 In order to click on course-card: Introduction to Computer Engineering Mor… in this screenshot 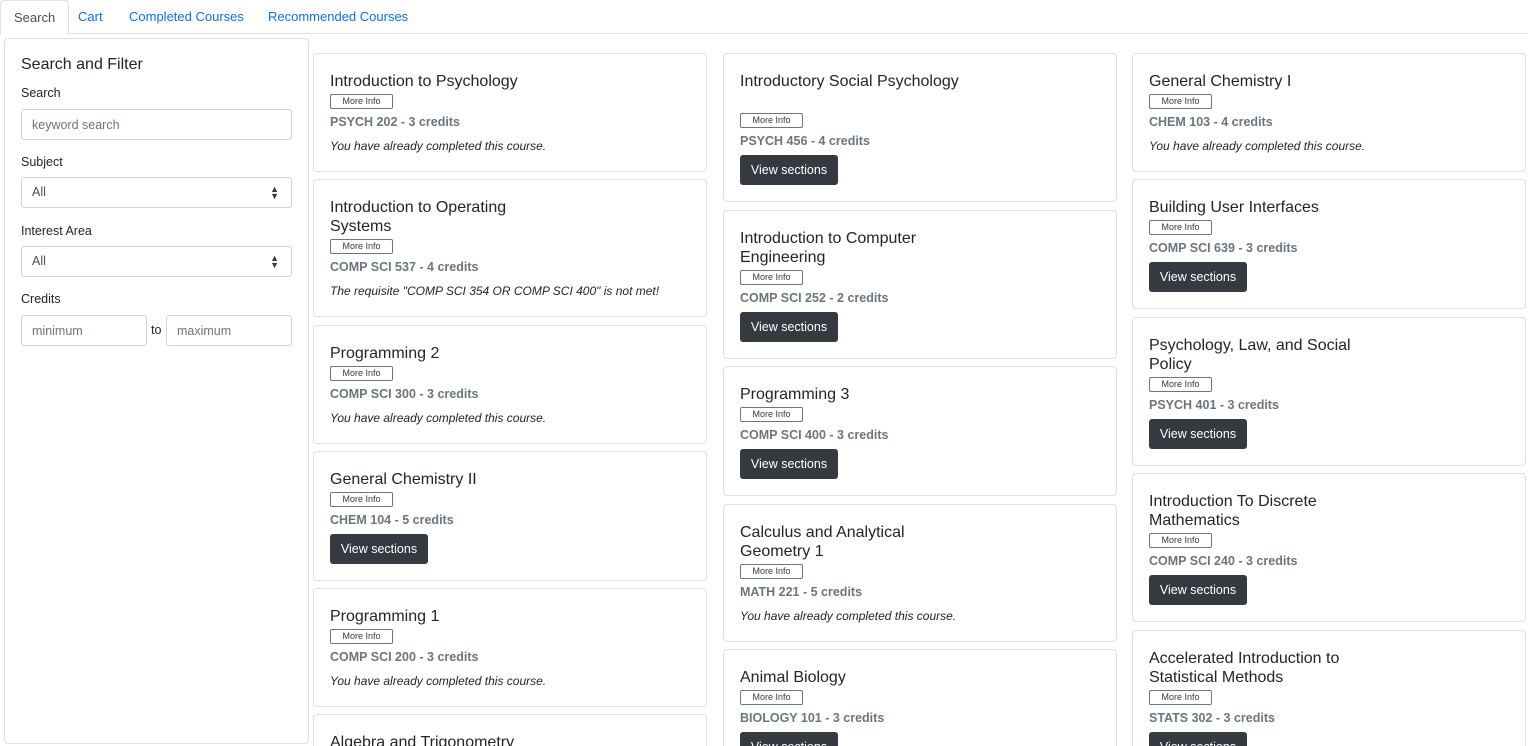, I will do `click(920, 284)`.